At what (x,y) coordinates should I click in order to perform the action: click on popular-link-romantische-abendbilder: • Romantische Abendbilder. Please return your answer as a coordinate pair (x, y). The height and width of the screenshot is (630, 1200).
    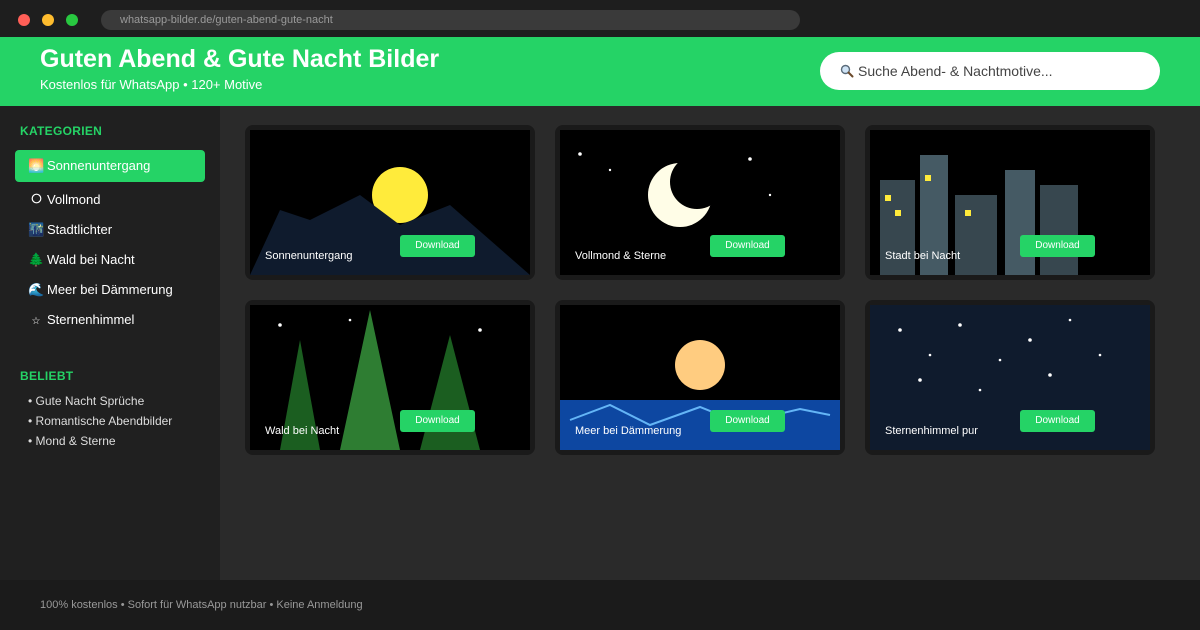
    Looking at the image, I should click on (100, 421).